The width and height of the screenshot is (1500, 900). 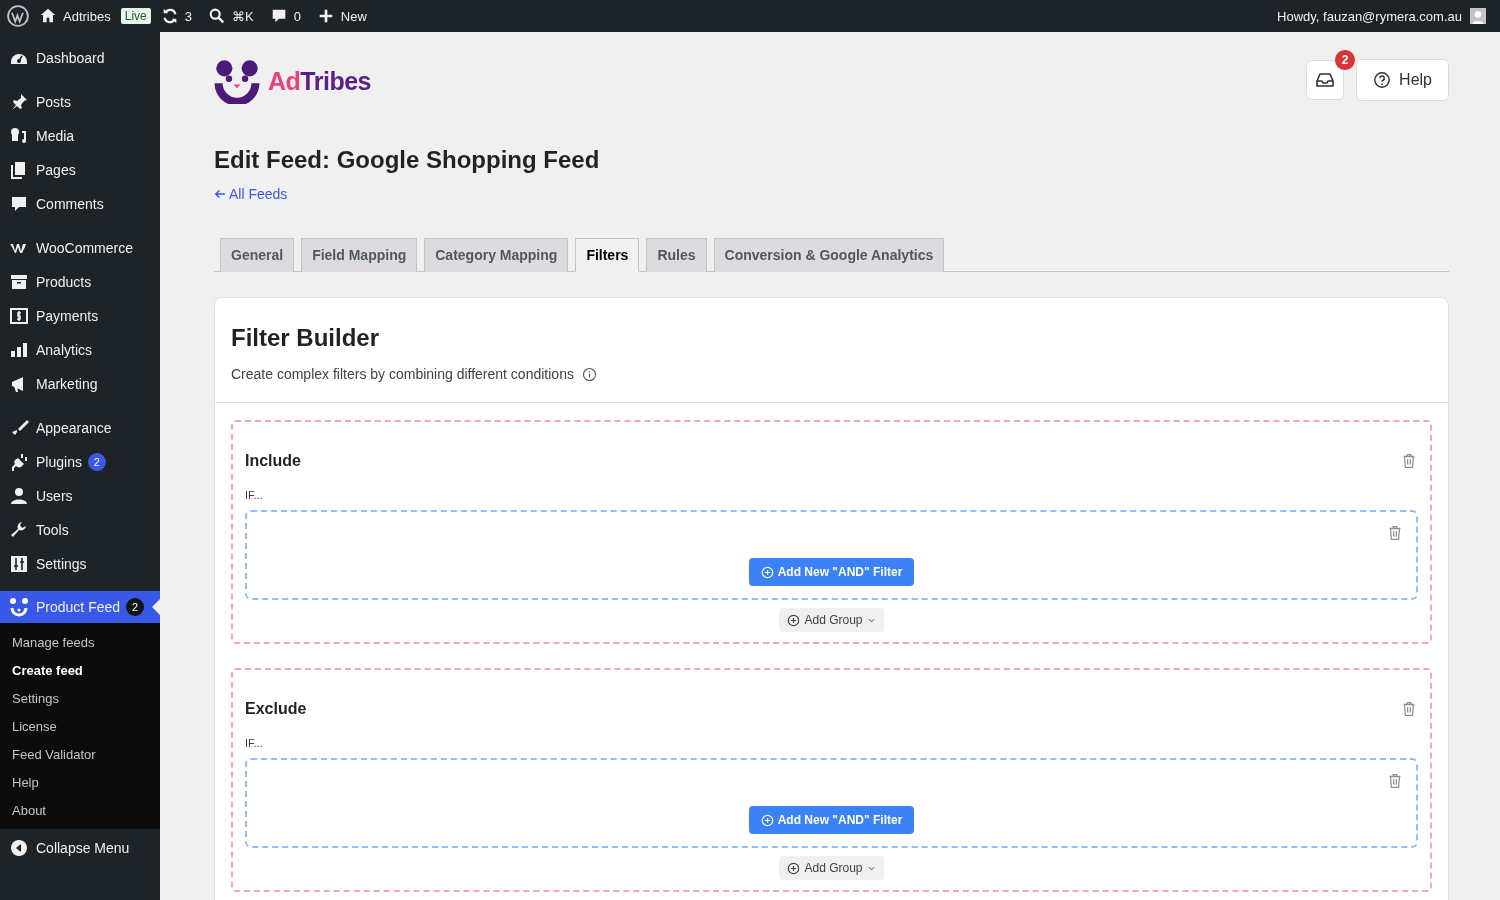 What do you see at coordinates (176, 16) in the screenshot?
I see `updates-link: 3` at bounding box center [176, 16].